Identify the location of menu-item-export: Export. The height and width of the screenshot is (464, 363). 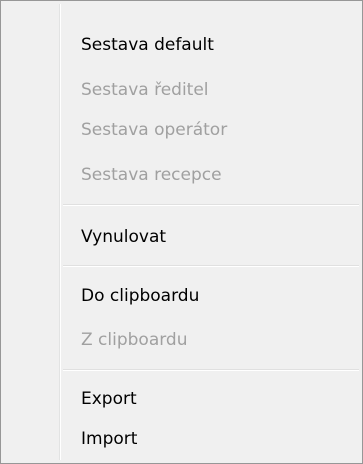
(181, 399).